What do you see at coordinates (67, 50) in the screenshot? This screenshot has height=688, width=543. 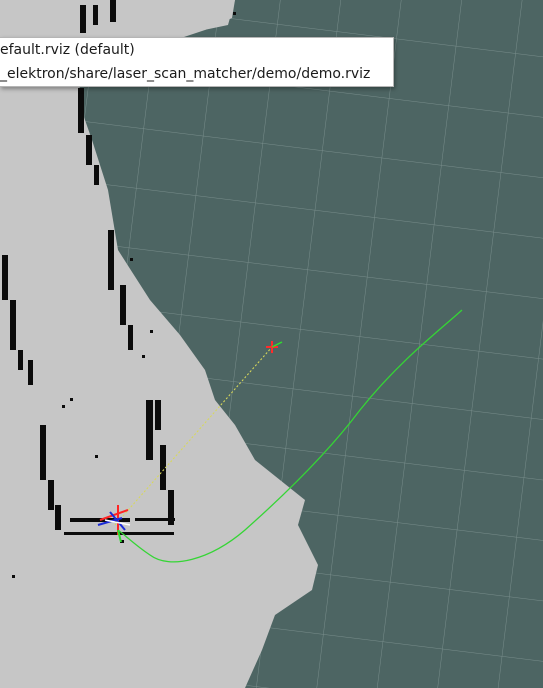 I see `recent-config-item-default: efault.rviz (default)` at bounding box center [67, 50].